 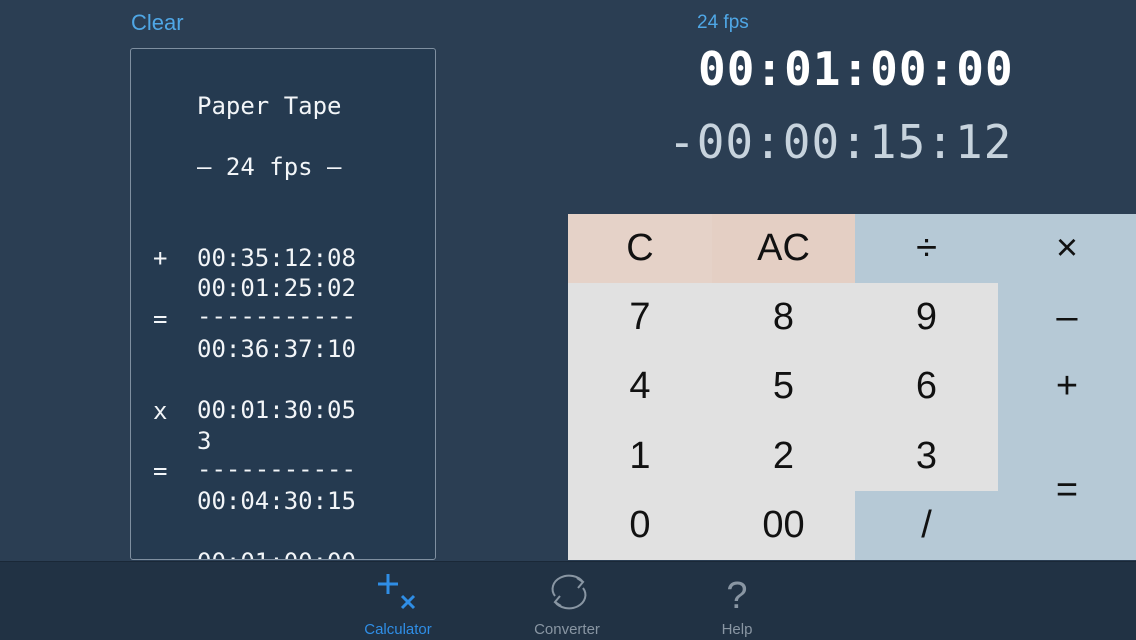 What do you see at coordinates (640, 386) in the screenshot?
I see `key-4: 4` at bounding box center [640, 386].